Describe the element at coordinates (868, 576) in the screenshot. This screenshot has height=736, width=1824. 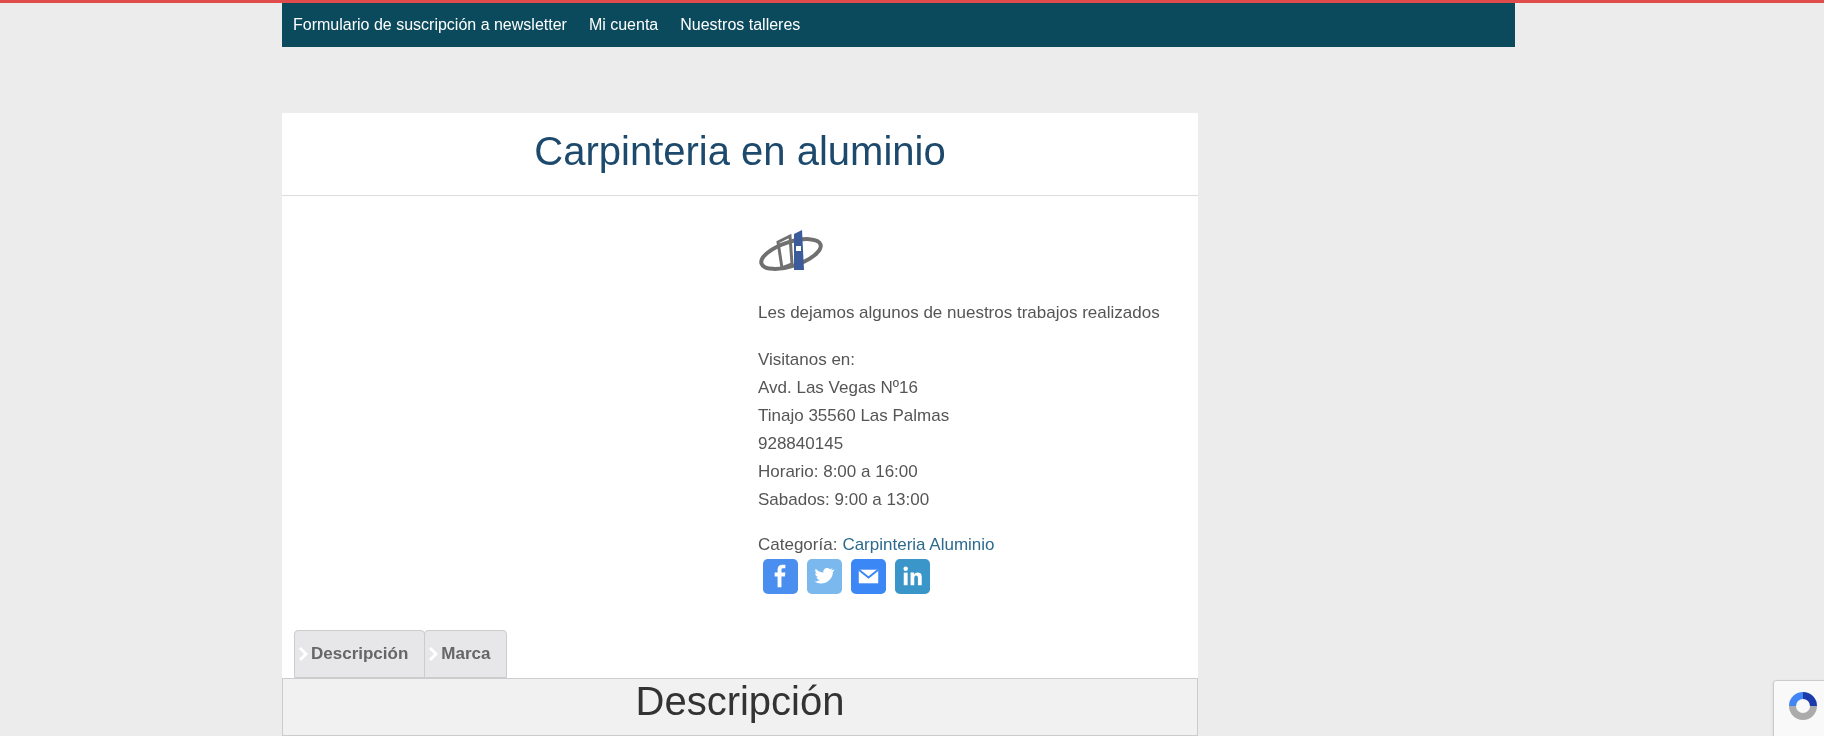
I see `email-share-button` at that location.